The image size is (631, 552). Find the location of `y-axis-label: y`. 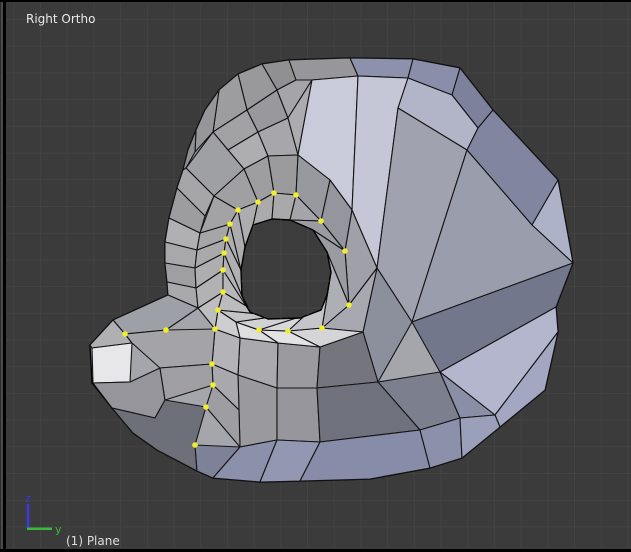

y-axis-label: y is located at coordinates (58, 529).